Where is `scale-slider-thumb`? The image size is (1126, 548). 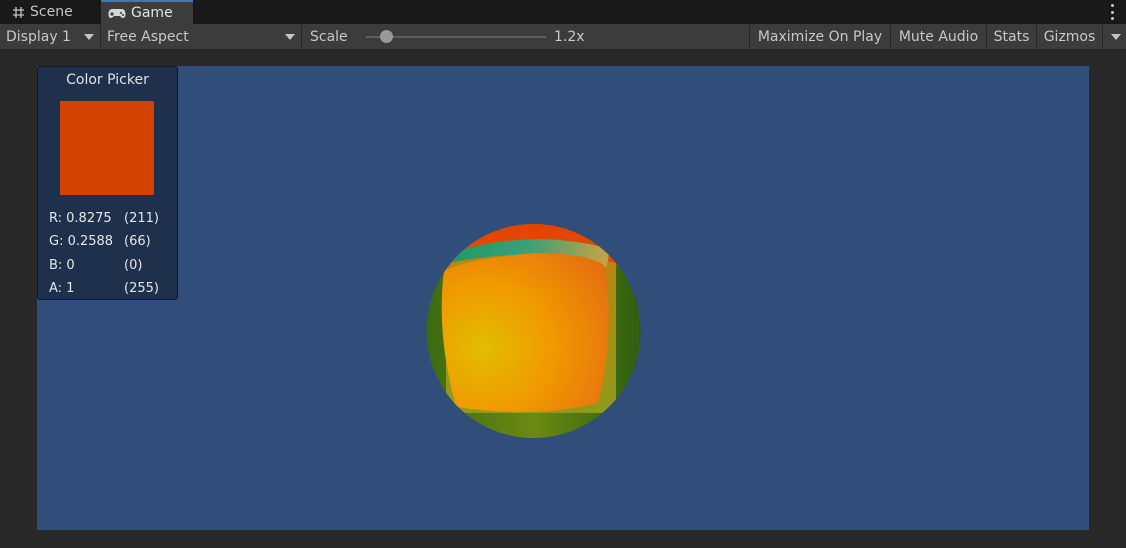 scale-slider-thumb is located at coordinates (386, 36).